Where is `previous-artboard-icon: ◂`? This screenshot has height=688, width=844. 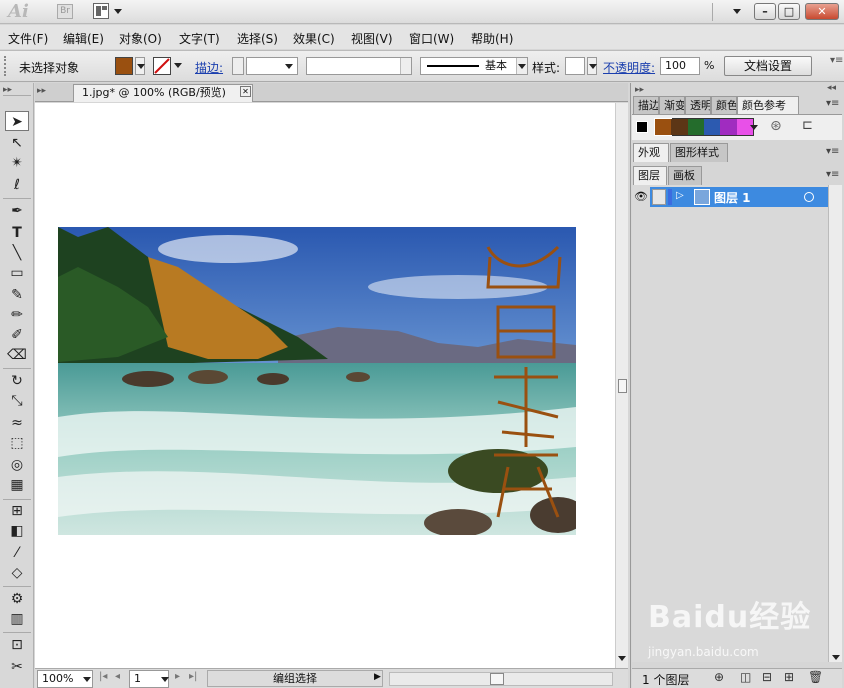
previous-artboard-icon: ◂ is located at coordinates (117, 676).